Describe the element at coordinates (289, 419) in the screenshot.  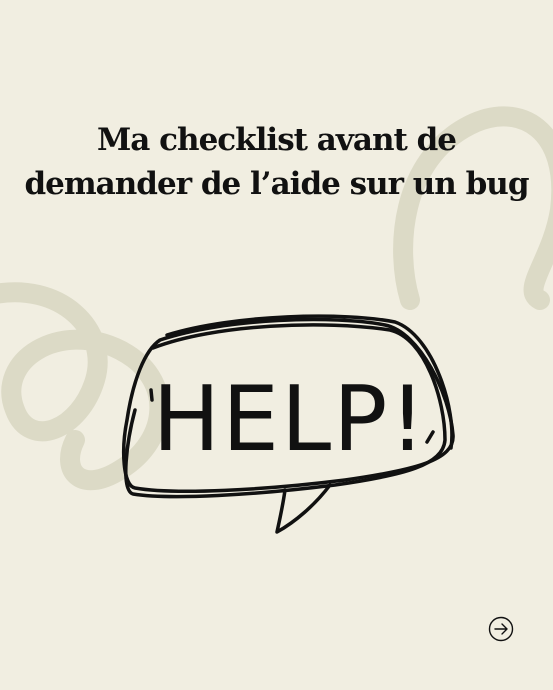
I see `help-text: HELP!` at that location.